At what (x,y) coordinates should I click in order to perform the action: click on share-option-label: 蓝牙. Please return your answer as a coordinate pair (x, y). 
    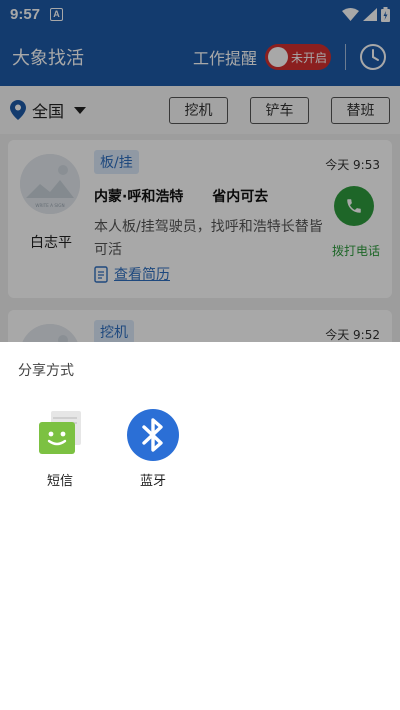
    Looking at the image, I should click on (152, 481).